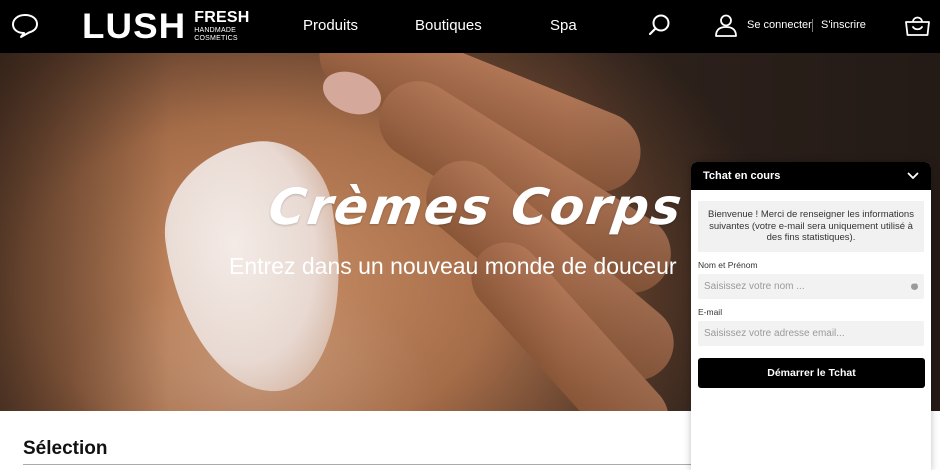 This screenshot has height=470, width=940. What do you see at coordinates (222, 17) in the screenshot?
I see `logo-fresh: FRESH` at bounding box center [222, 17].